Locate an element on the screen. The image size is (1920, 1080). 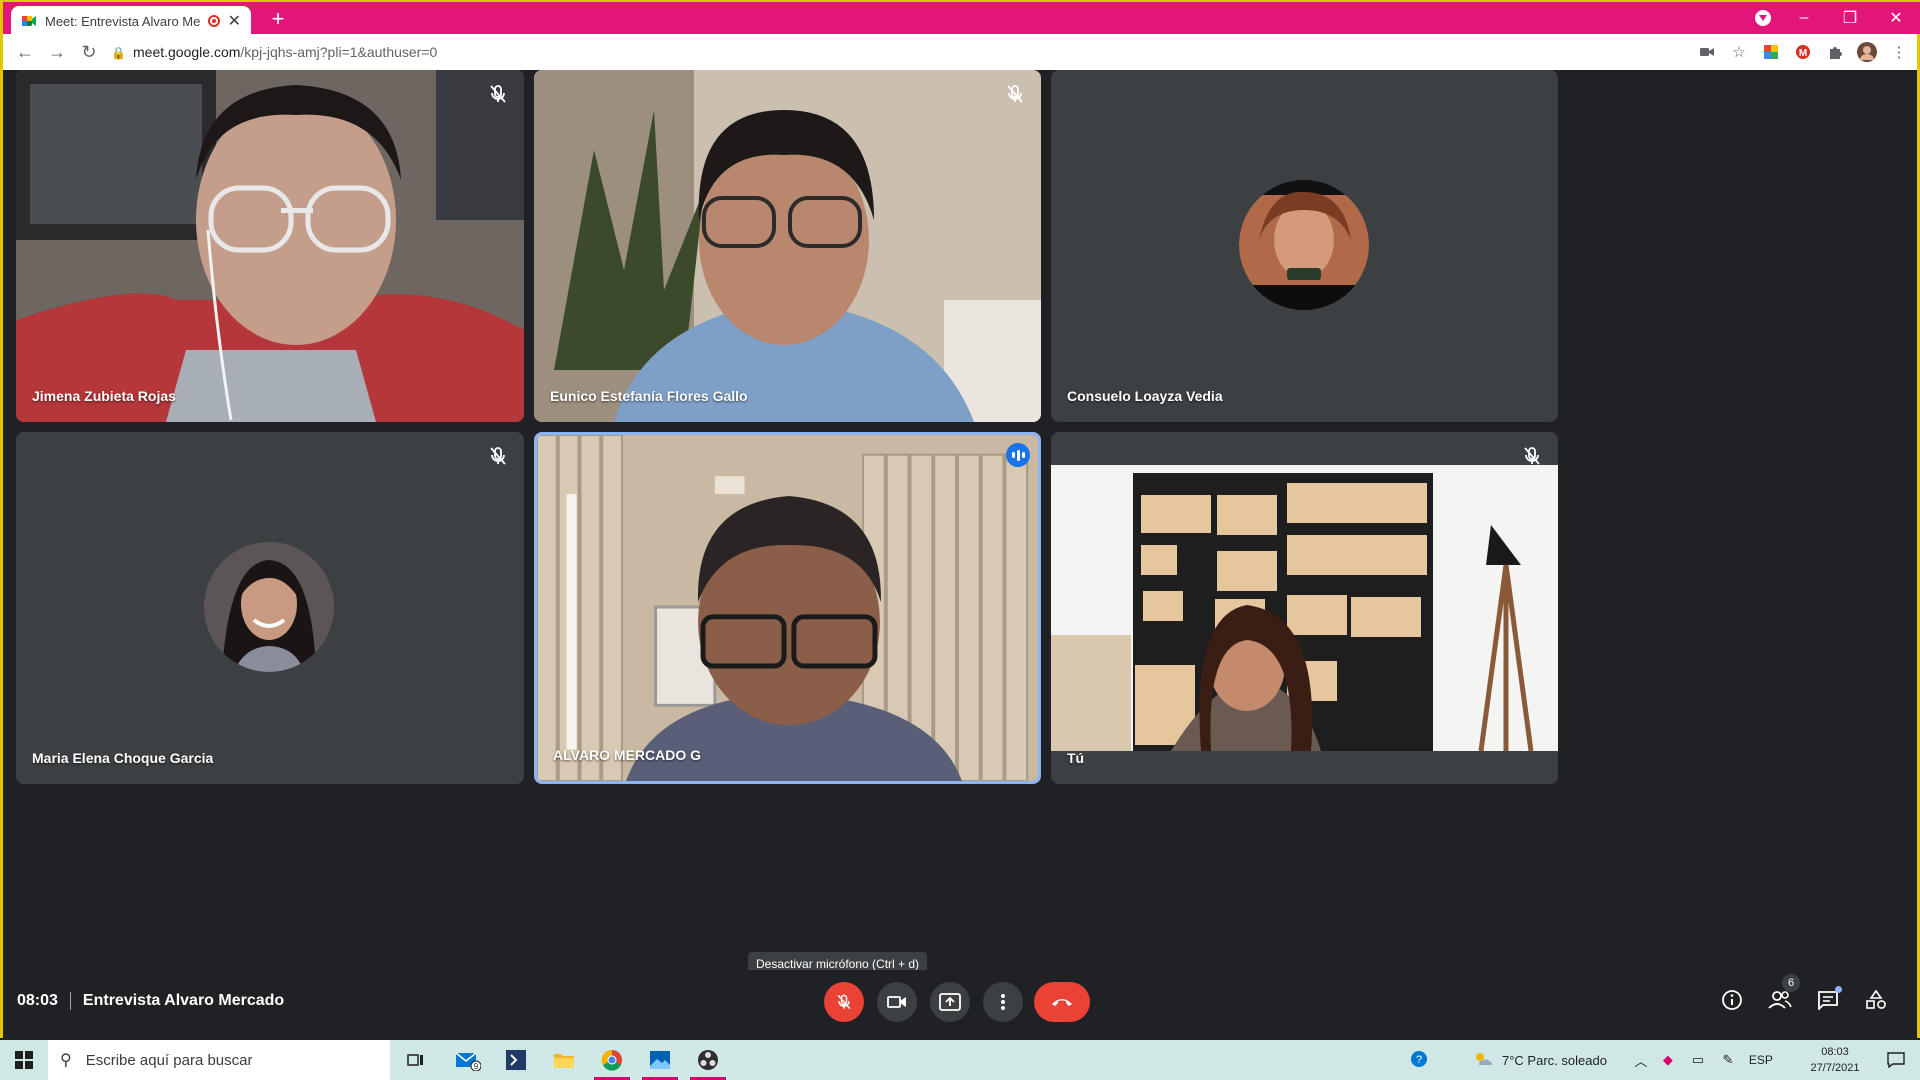
system-tray: ? 7°C Parc. soleado ︿ ◆ ▭ ✎ ESP is located at coordinates (1588, 1060).